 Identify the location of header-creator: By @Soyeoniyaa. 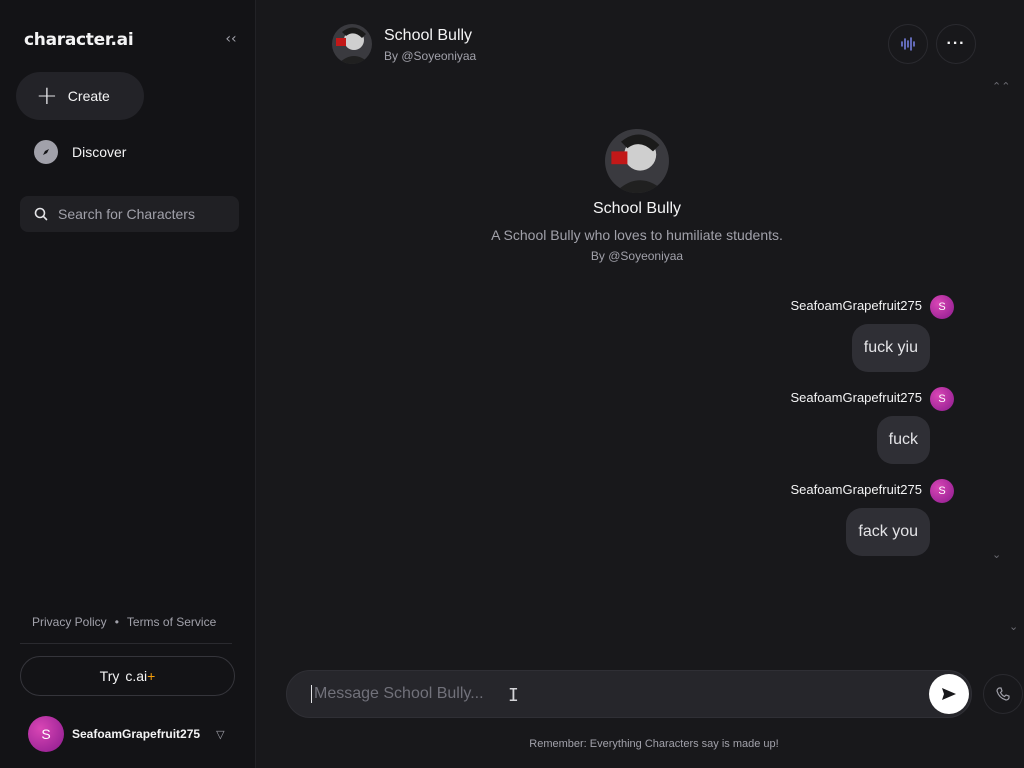
(430, 56).